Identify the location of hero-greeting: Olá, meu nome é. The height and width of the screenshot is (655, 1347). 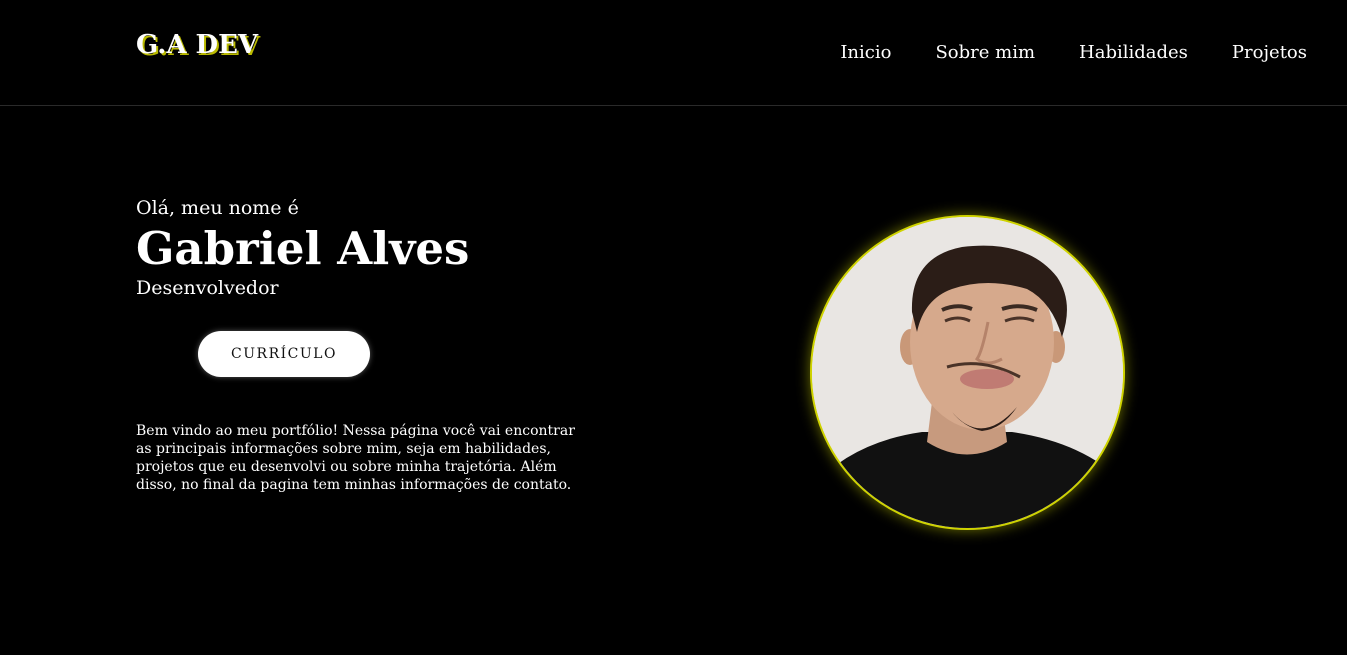
(217, 208).